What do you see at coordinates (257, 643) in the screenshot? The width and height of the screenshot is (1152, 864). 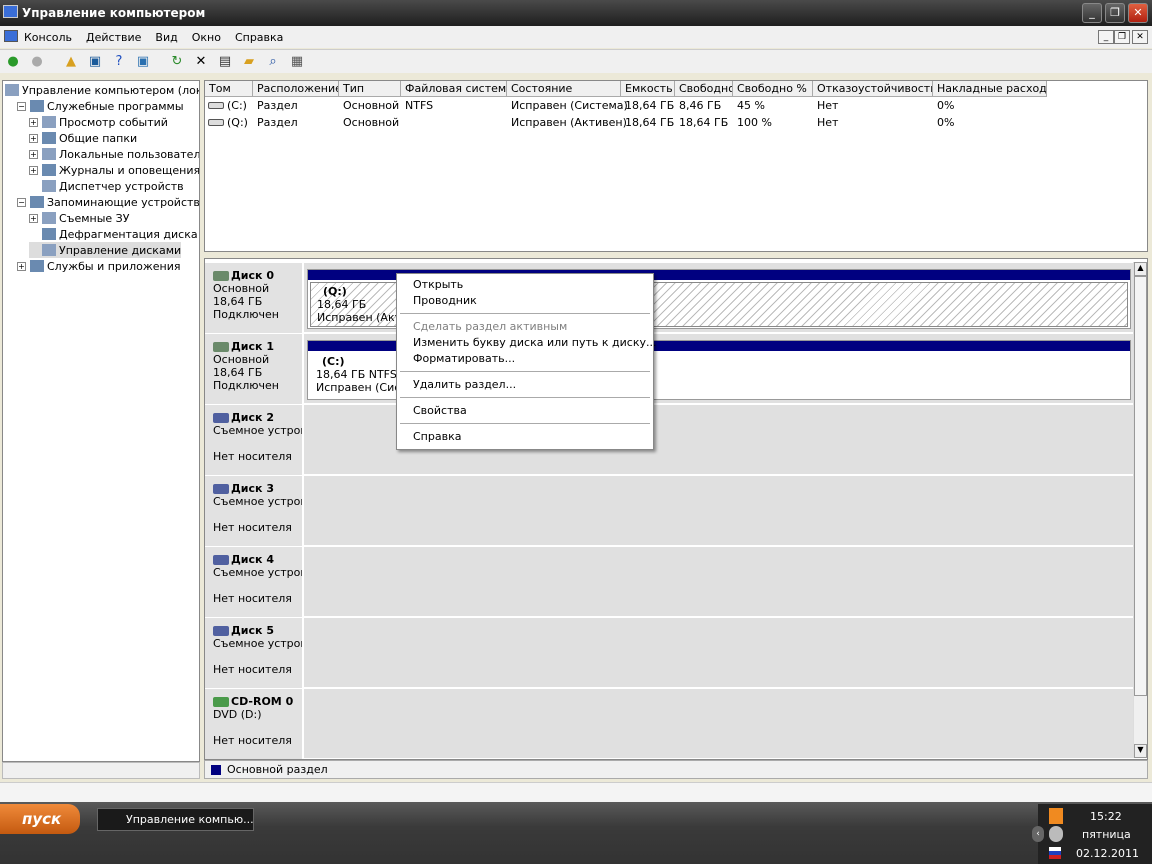 I see `disk-l1: Съемное устройство` at bounding box center [257, 643].